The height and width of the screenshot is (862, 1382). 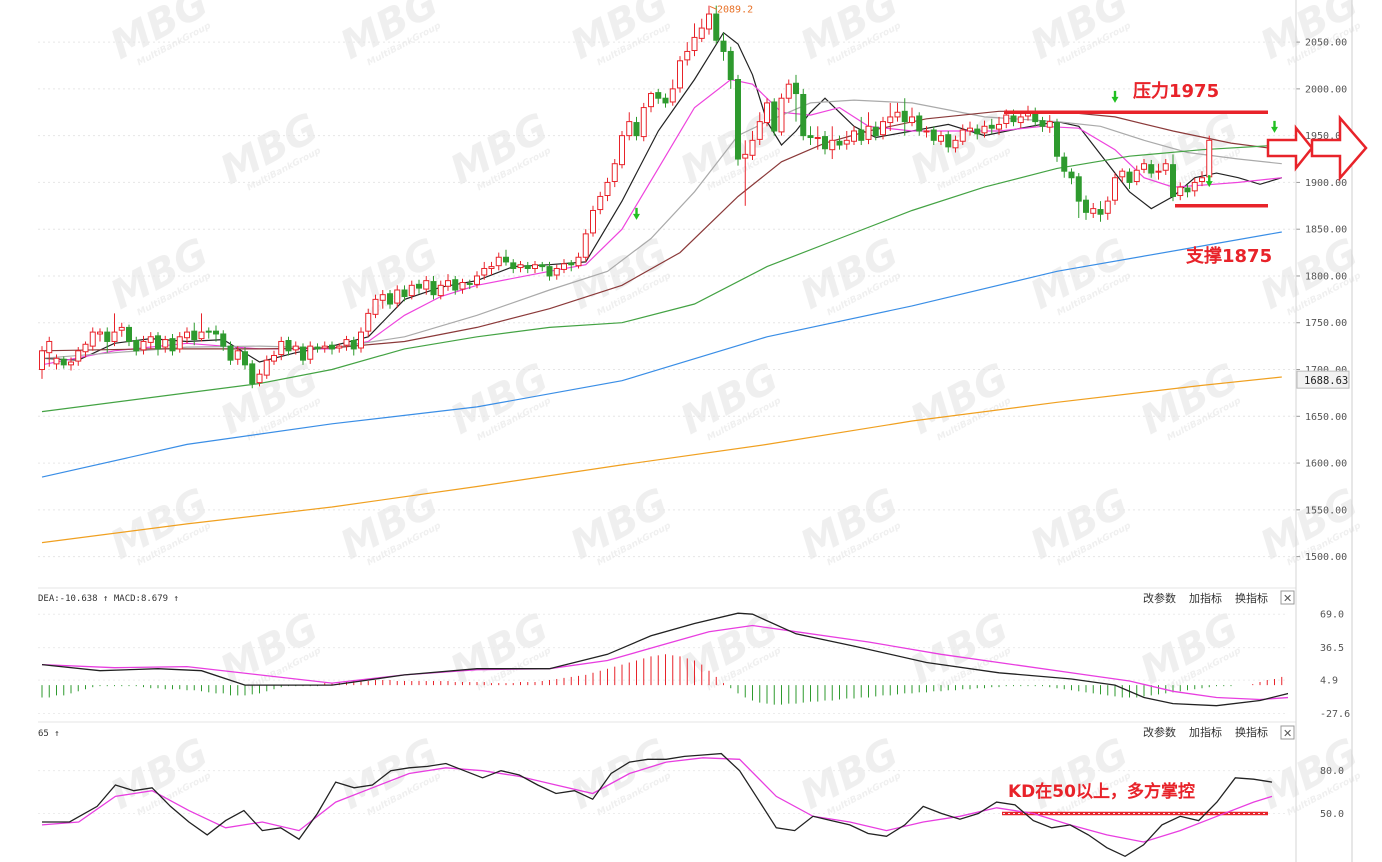 What do you see at coordinates (1317, 148) in the screenshot?
I see `double-arrow-right-icon` at bounding box center [1317, 148].